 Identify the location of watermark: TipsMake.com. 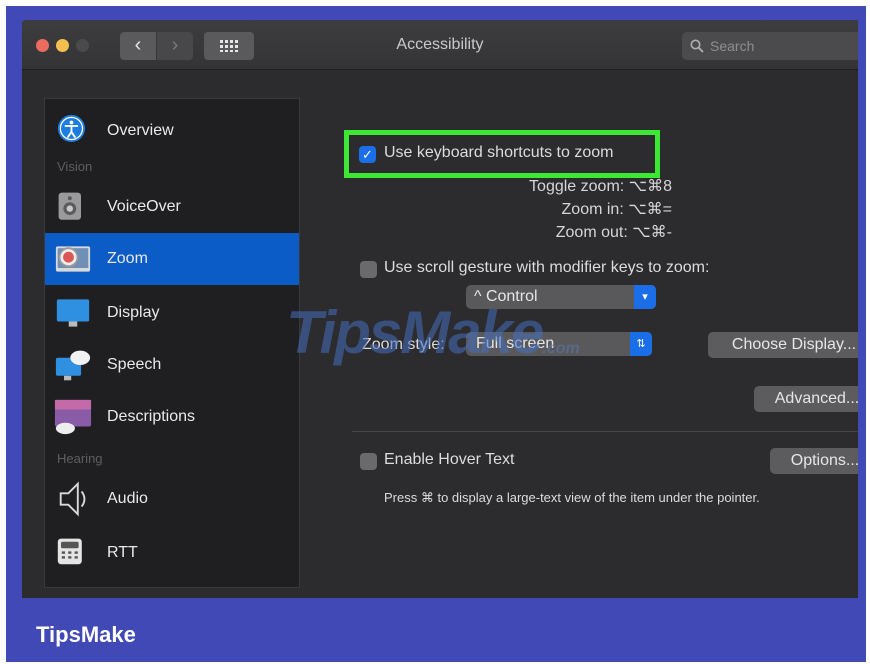
(433, 332).